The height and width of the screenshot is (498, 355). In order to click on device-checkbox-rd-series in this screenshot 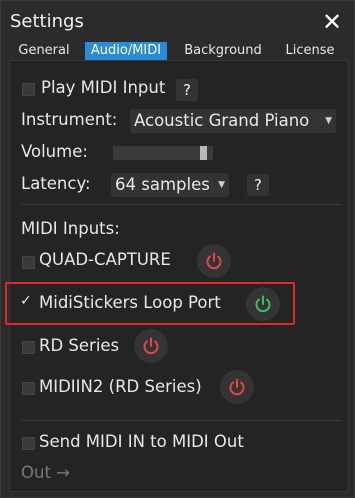, I will do `click(28, 347)`.